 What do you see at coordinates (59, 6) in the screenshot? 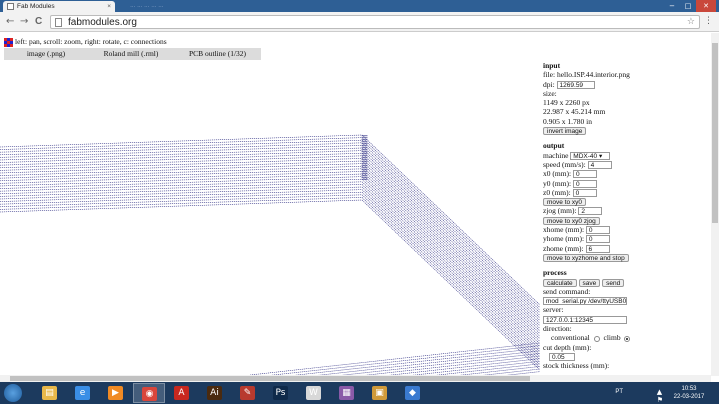
I see `browser-tab: Fab Modules ×` at bounding box center [59, 6].